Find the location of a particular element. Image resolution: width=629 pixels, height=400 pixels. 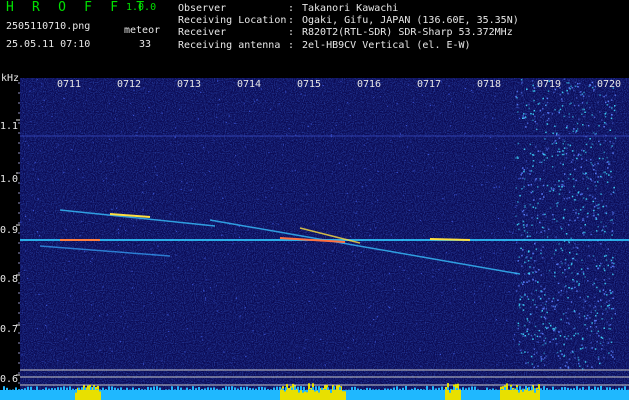

time-tick-0719: 0719 is located at coordinates (549, 84).